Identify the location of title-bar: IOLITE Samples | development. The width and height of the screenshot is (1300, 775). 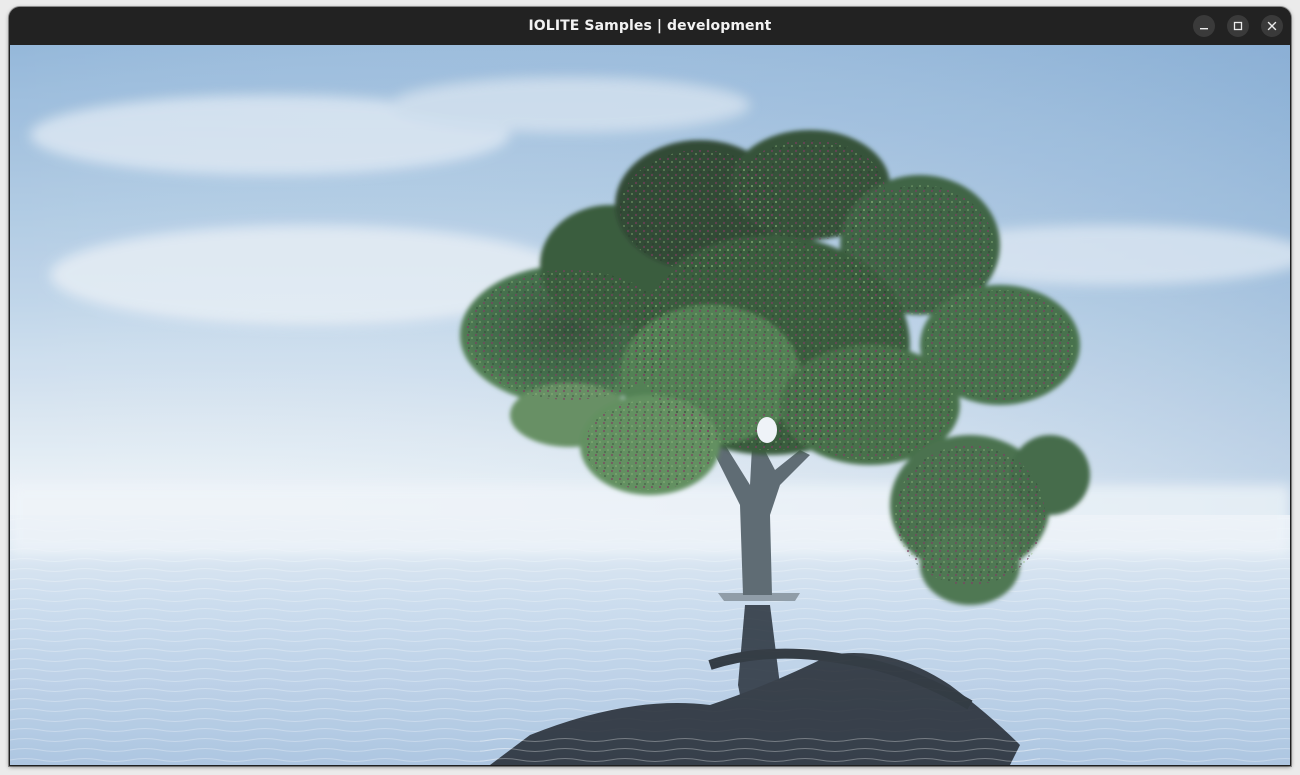
(650, 26).